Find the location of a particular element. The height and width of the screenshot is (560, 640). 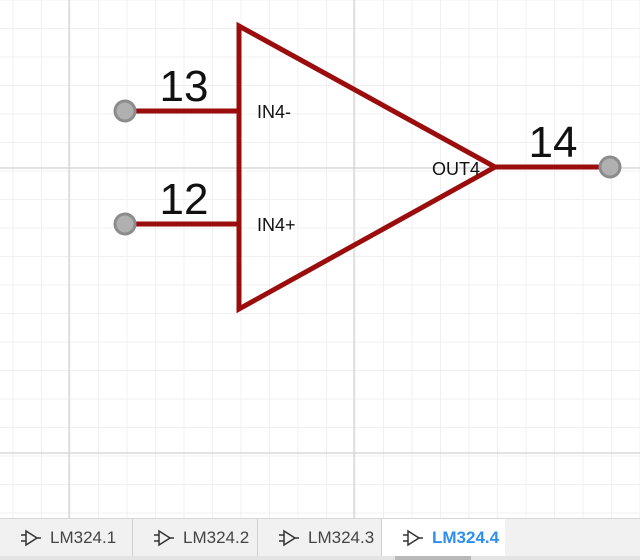

pin-12: 12 IN4+ is located at coordinates (204, 205).